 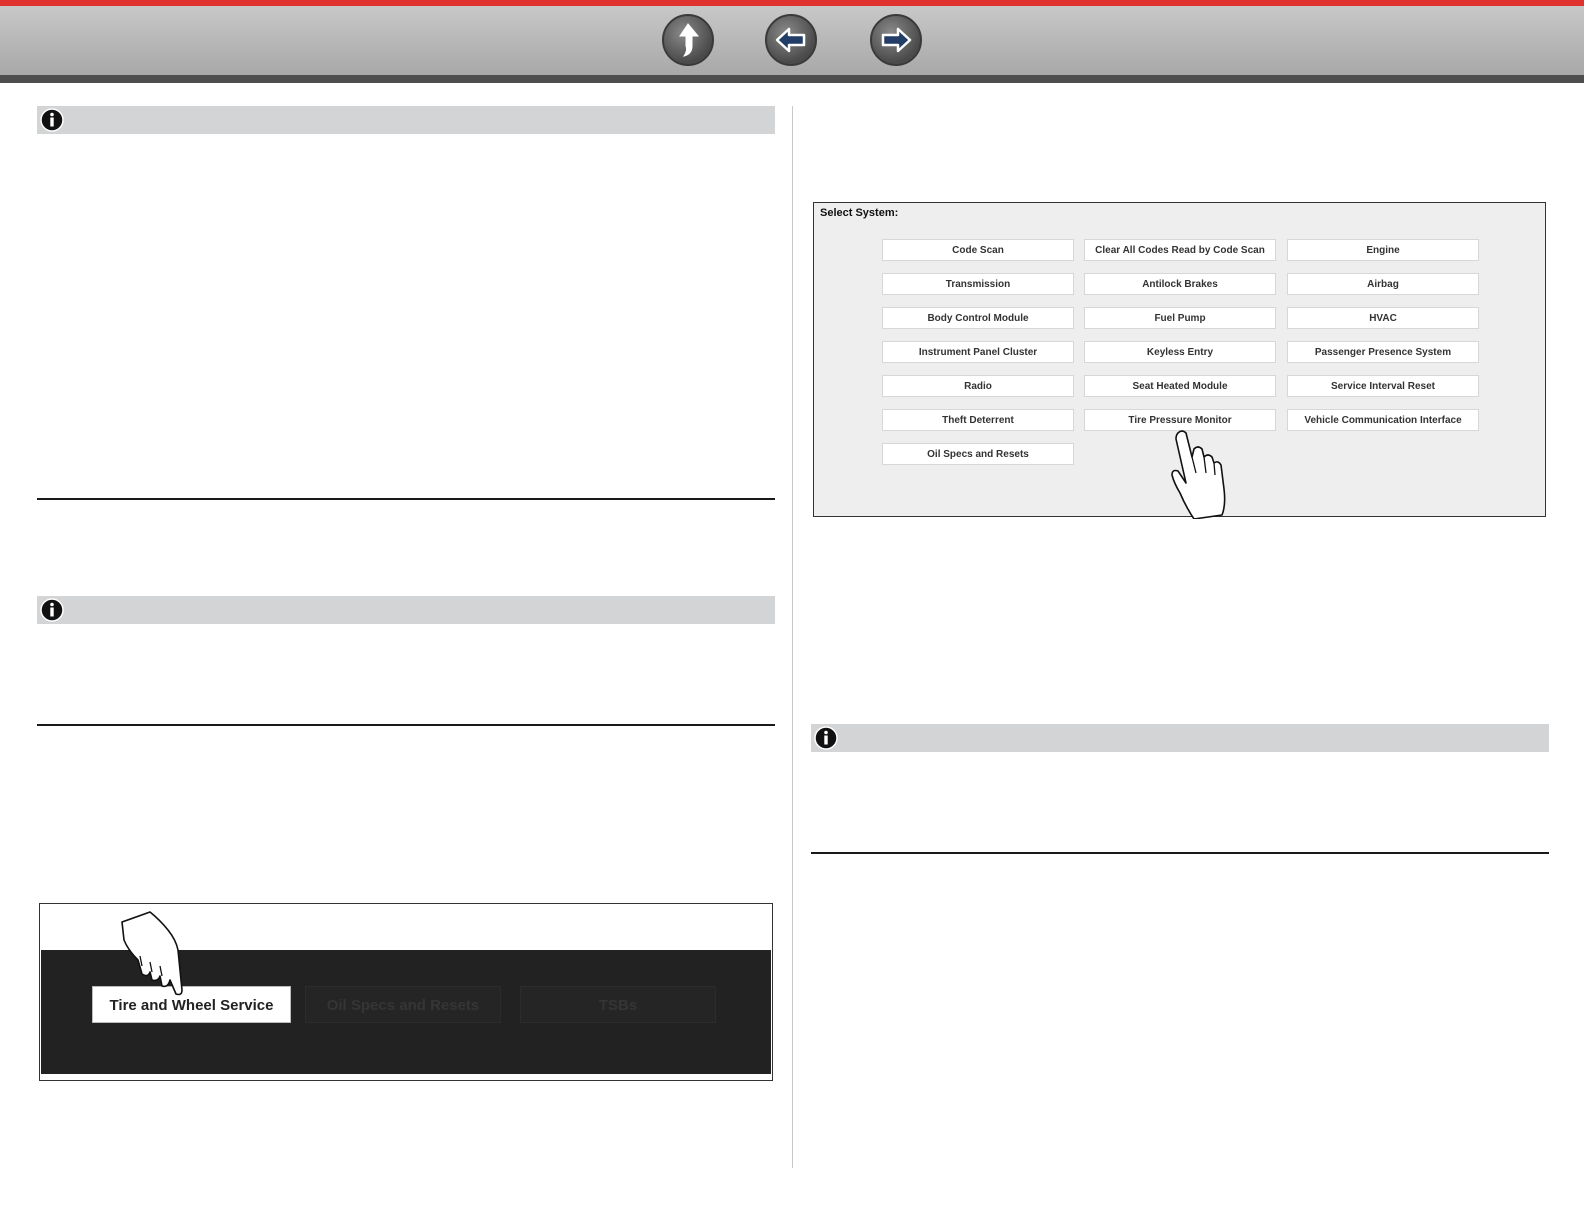 What do you see at coordinates (978, 284) in the screenshot?
I see `system-button-transmission: Transmission` at bounding box center [978, 284].